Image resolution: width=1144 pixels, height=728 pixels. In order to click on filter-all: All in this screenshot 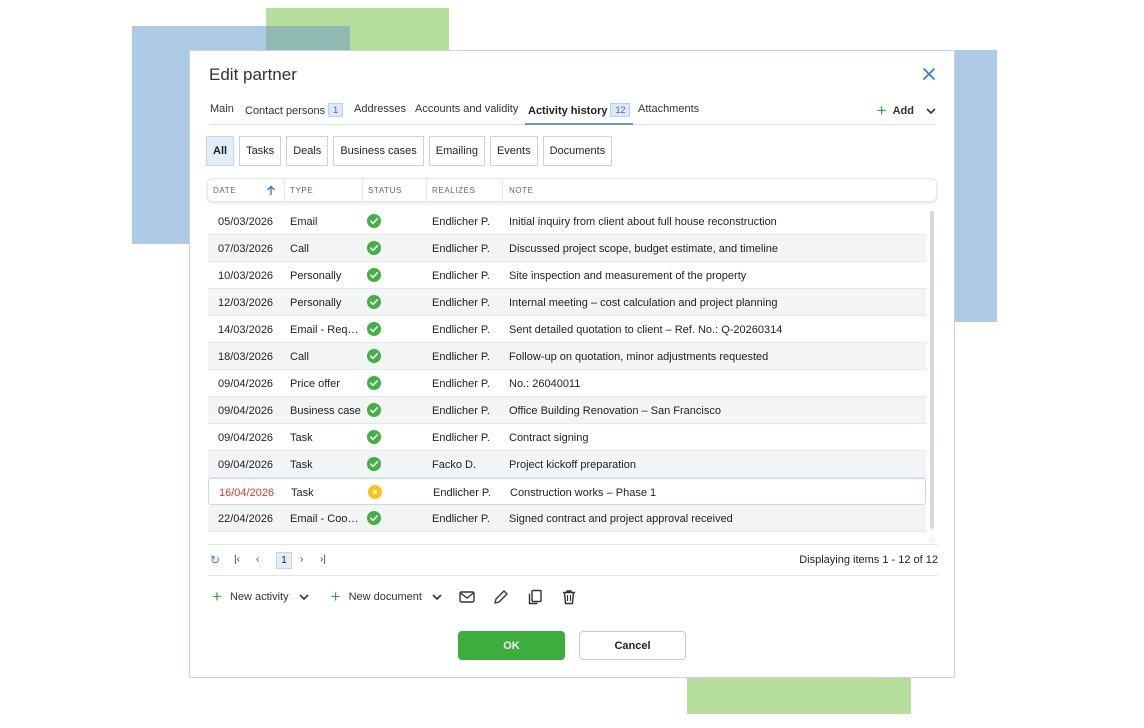, I will do `click(220, 151)`.